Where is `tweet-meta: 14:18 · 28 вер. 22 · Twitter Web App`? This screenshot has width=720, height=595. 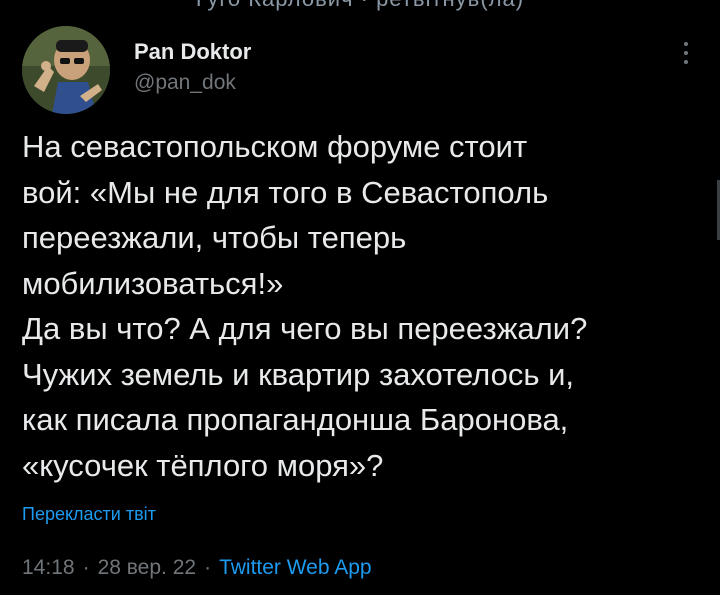 tweet-meta: 14:18 · 28 вер. 22 · Twitter Web App is located at coordinates (197, 568).